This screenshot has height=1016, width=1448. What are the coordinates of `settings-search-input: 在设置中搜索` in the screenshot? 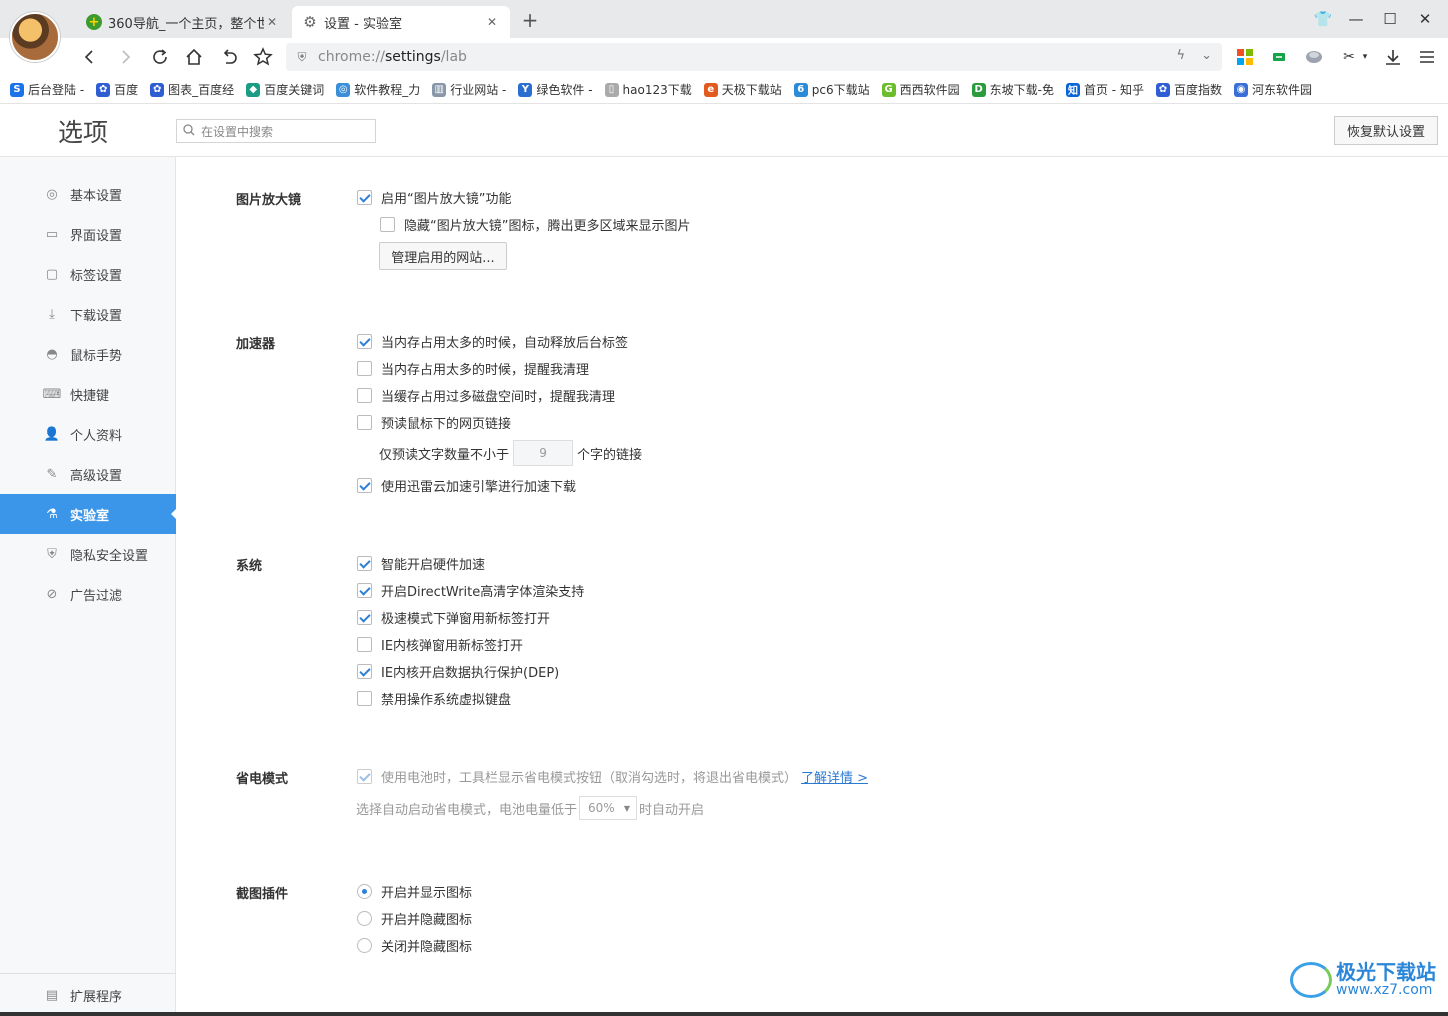 It's located at (276, 131).